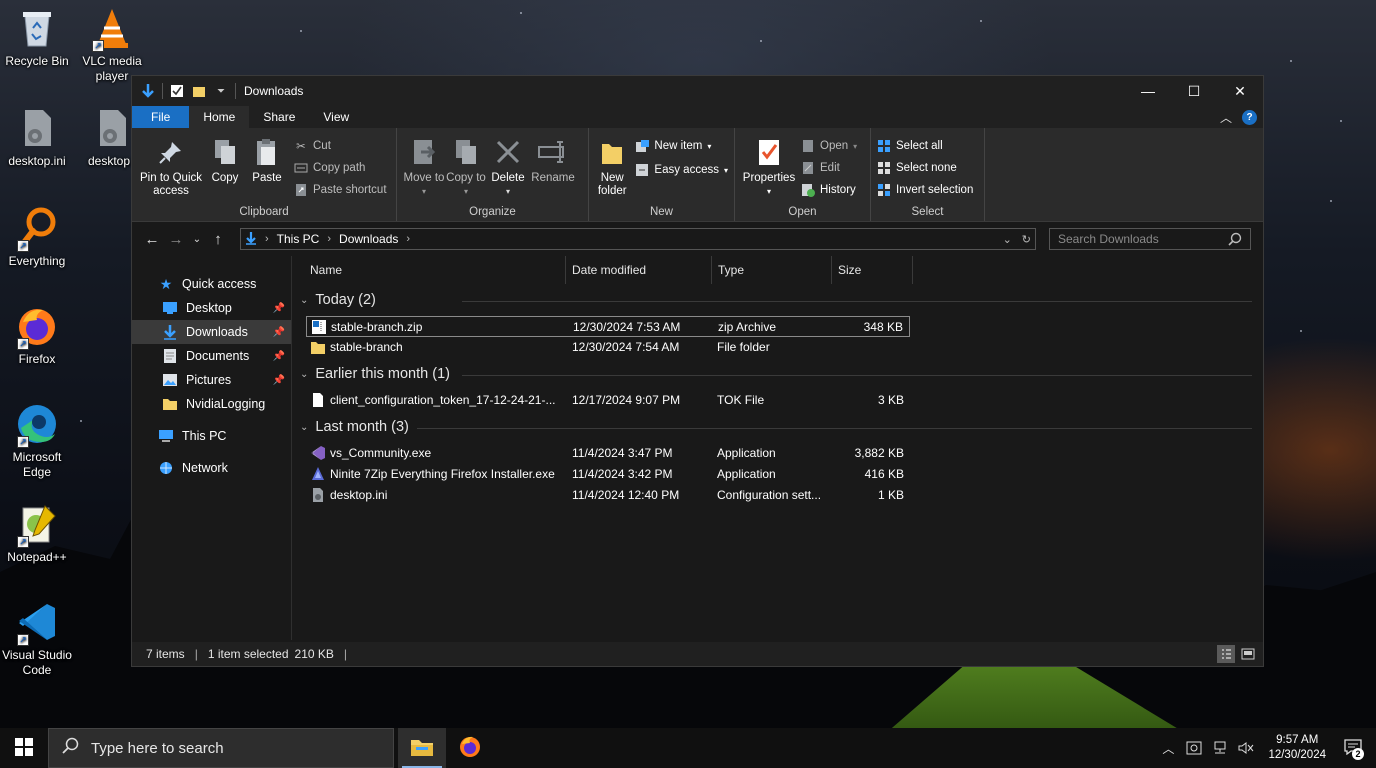 This screenshot has height=768, width=1376. What do you see at coordinates (681, 146) in the screenshot?
I see `new-item-button: New item ▾` at bounding box center [681, 146].